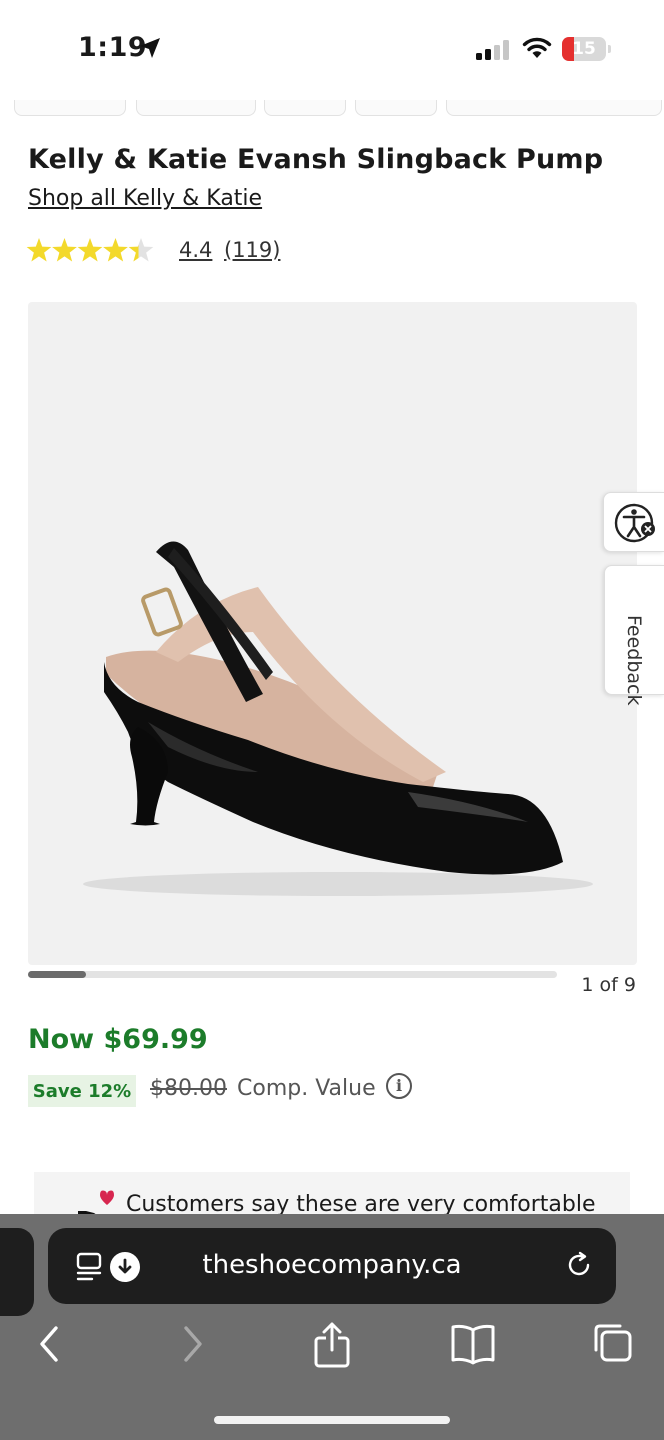 The height and width of the screenshot is (1440, 664). What do you see at coordinates (113, 47) in the screenshot?
I see `status-time: 1:19` at bounding box center [113, 47].